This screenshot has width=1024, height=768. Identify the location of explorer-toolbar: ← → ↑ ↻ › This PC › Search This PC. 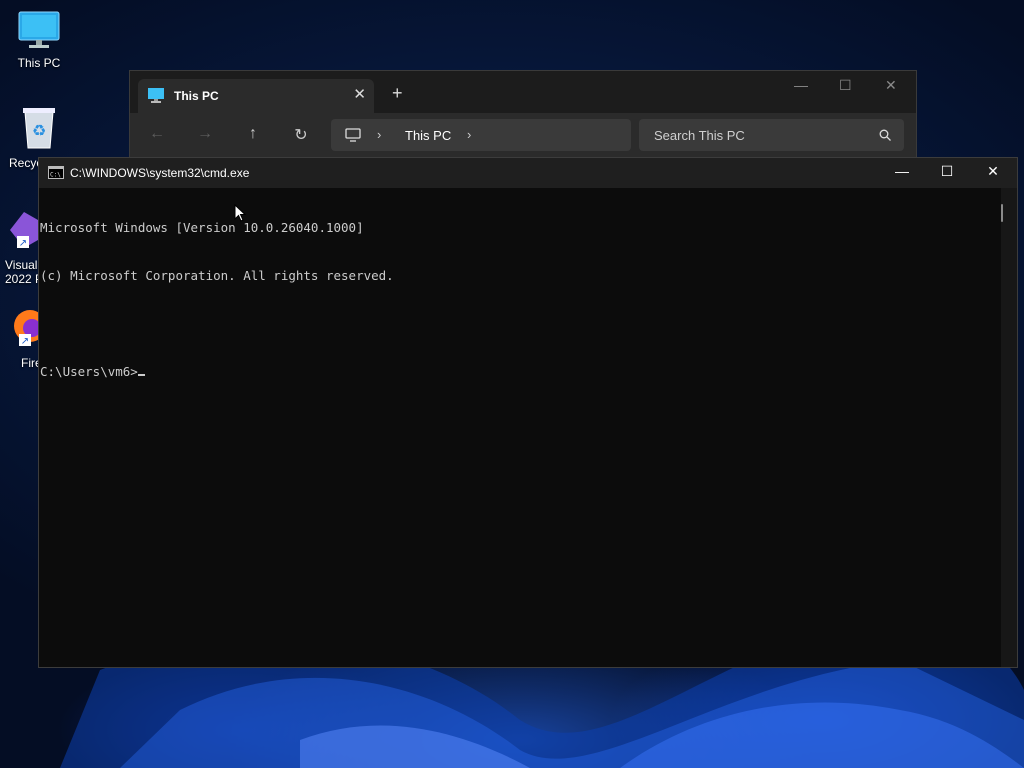
(523, 135).